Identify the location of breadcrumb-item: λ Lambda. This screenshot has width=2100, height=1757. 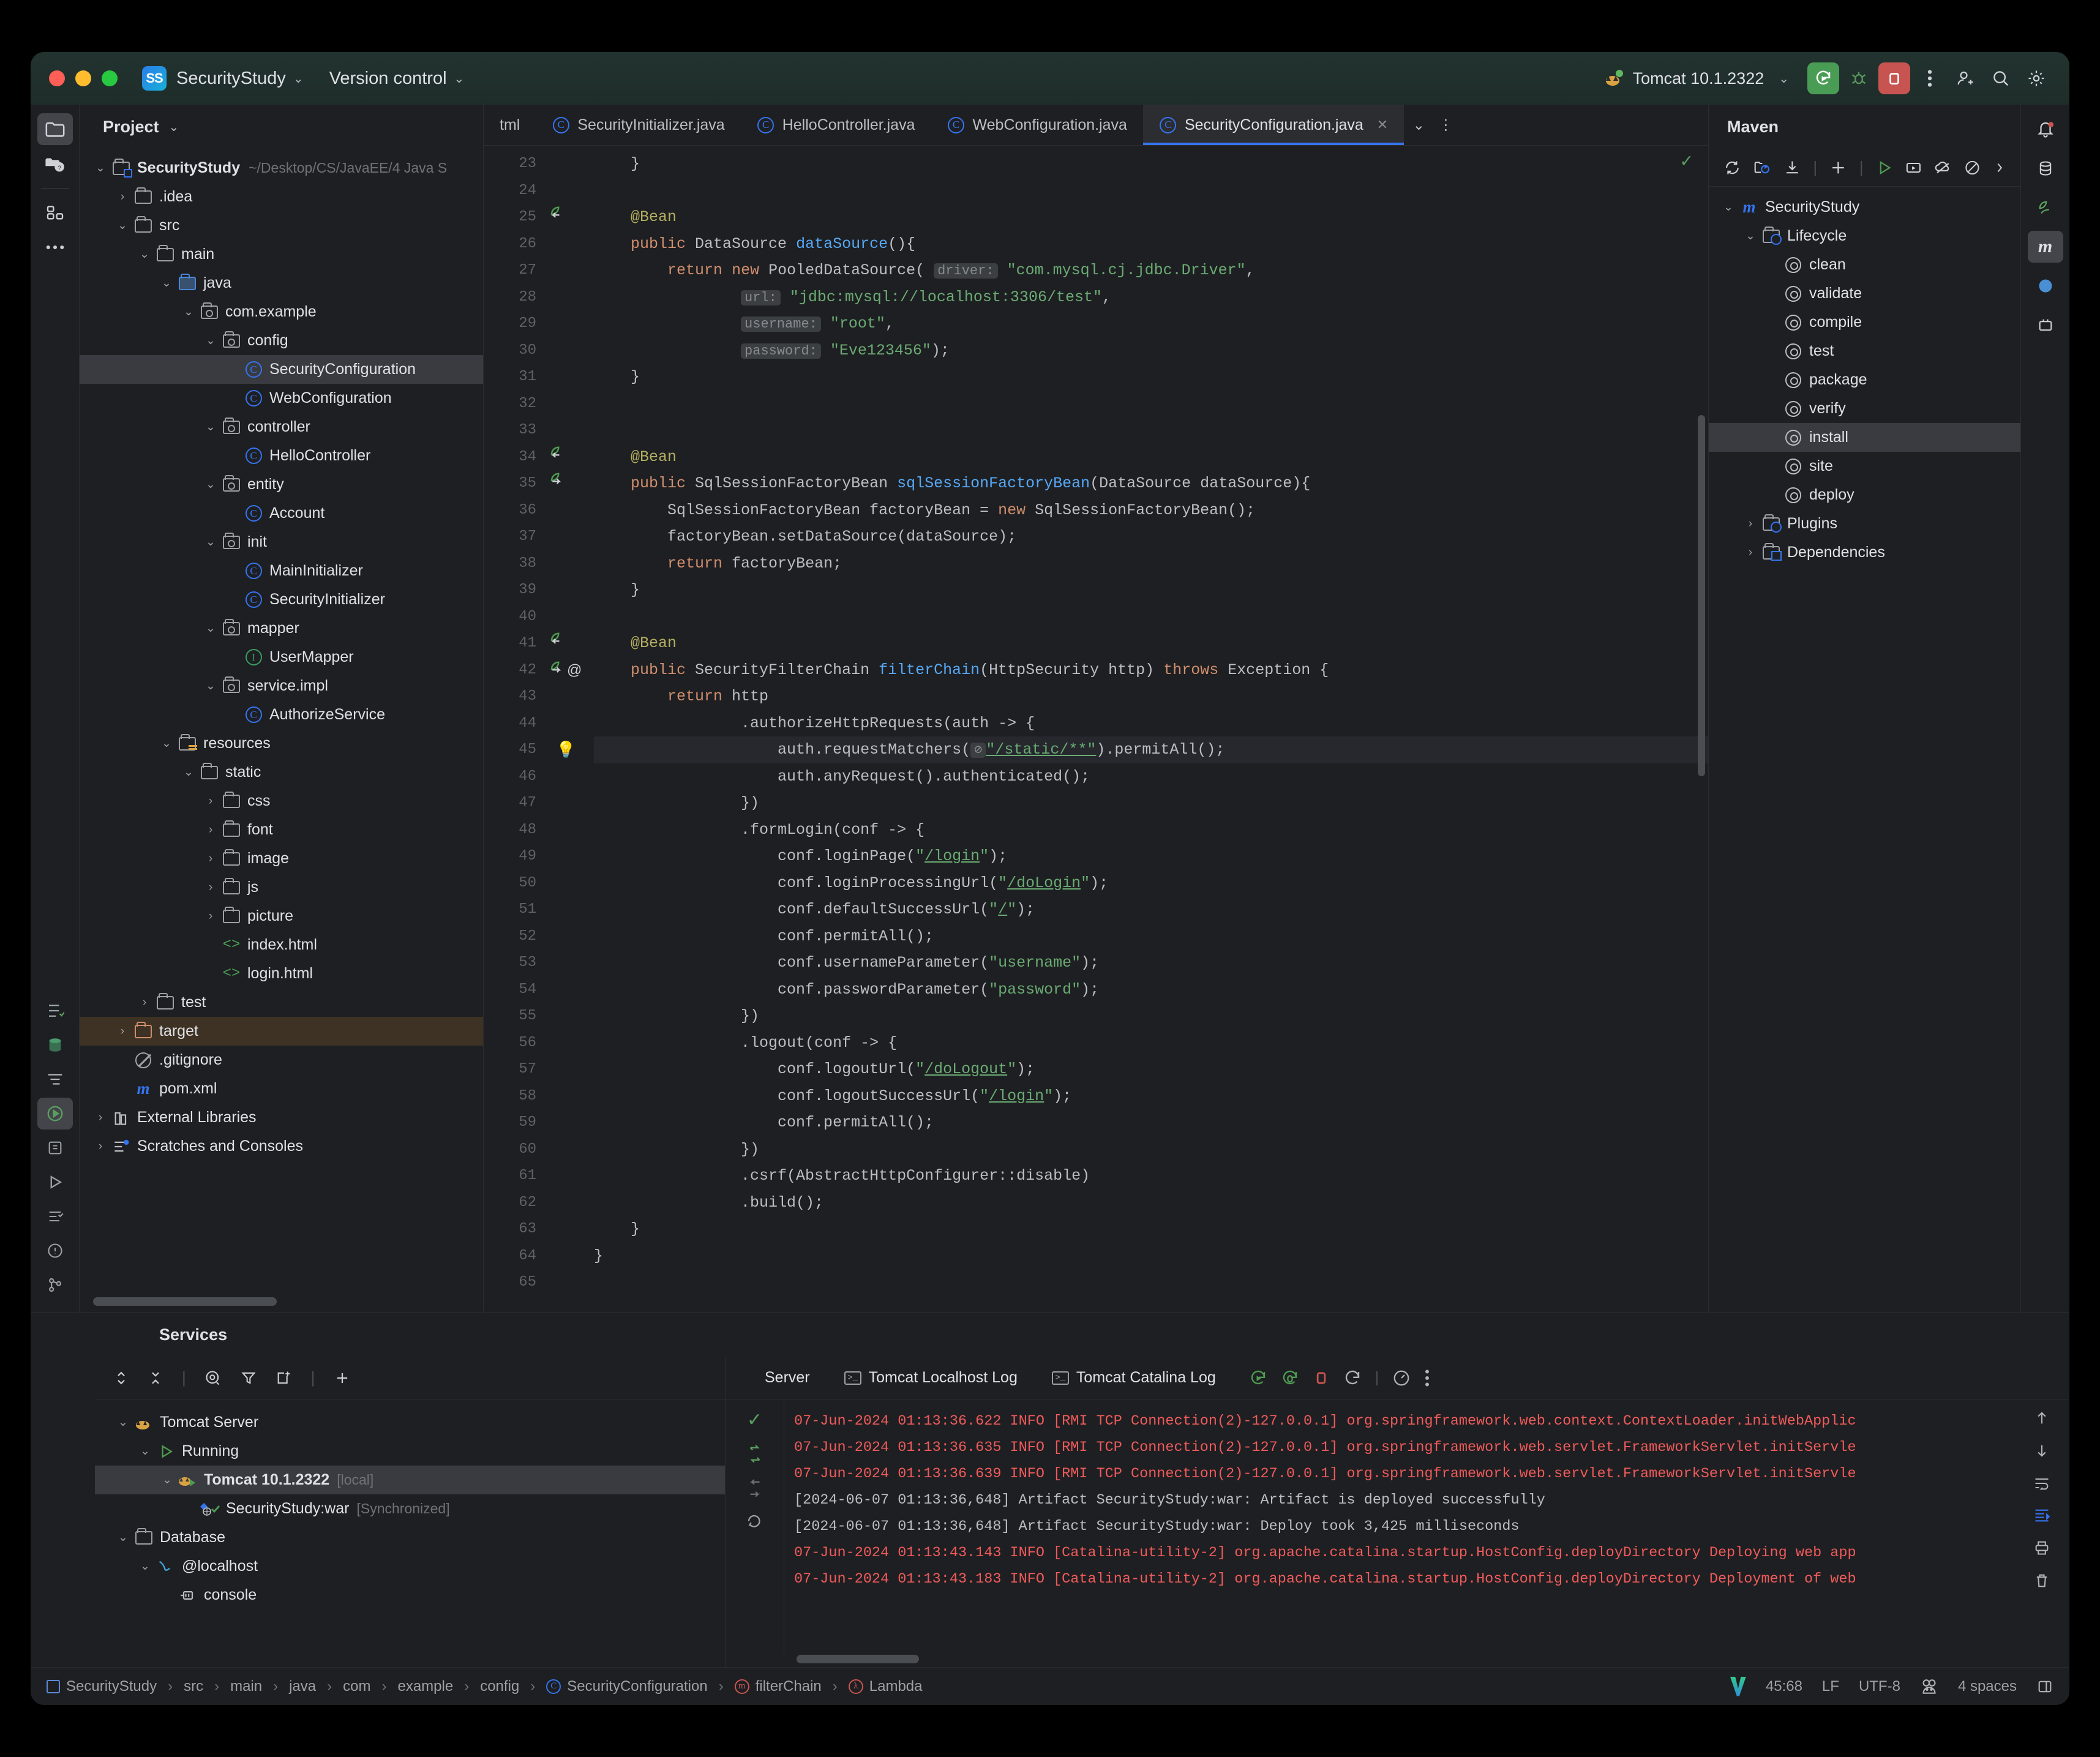
(885, 1686).